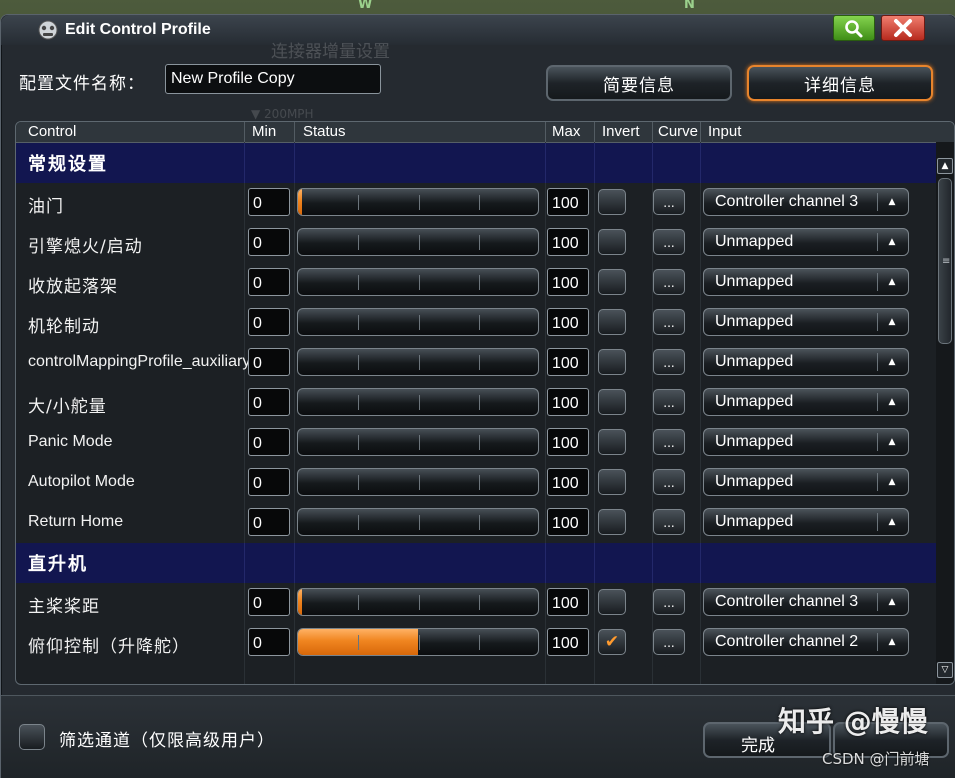 Image resolution: width=955 pixels, height=778 pixels. I want to click on scroll-thumb: ≡, so click(945, 261).